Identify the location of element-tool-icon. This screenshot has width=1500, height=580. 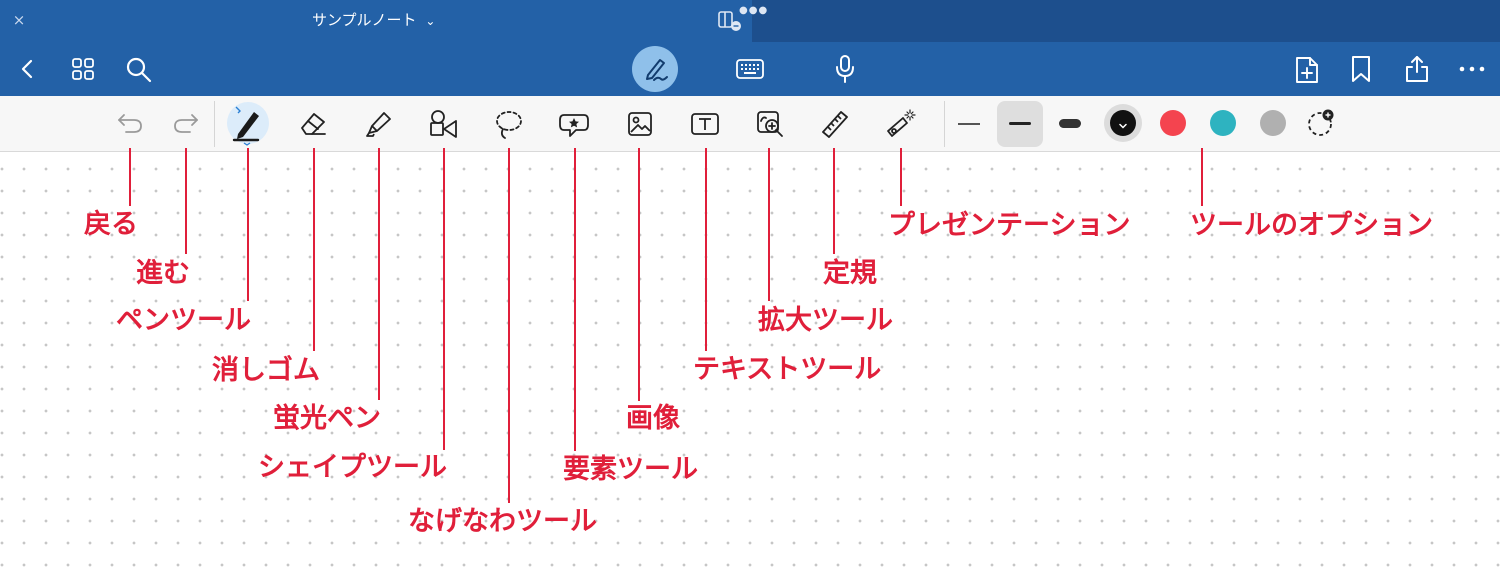
(574, 125).